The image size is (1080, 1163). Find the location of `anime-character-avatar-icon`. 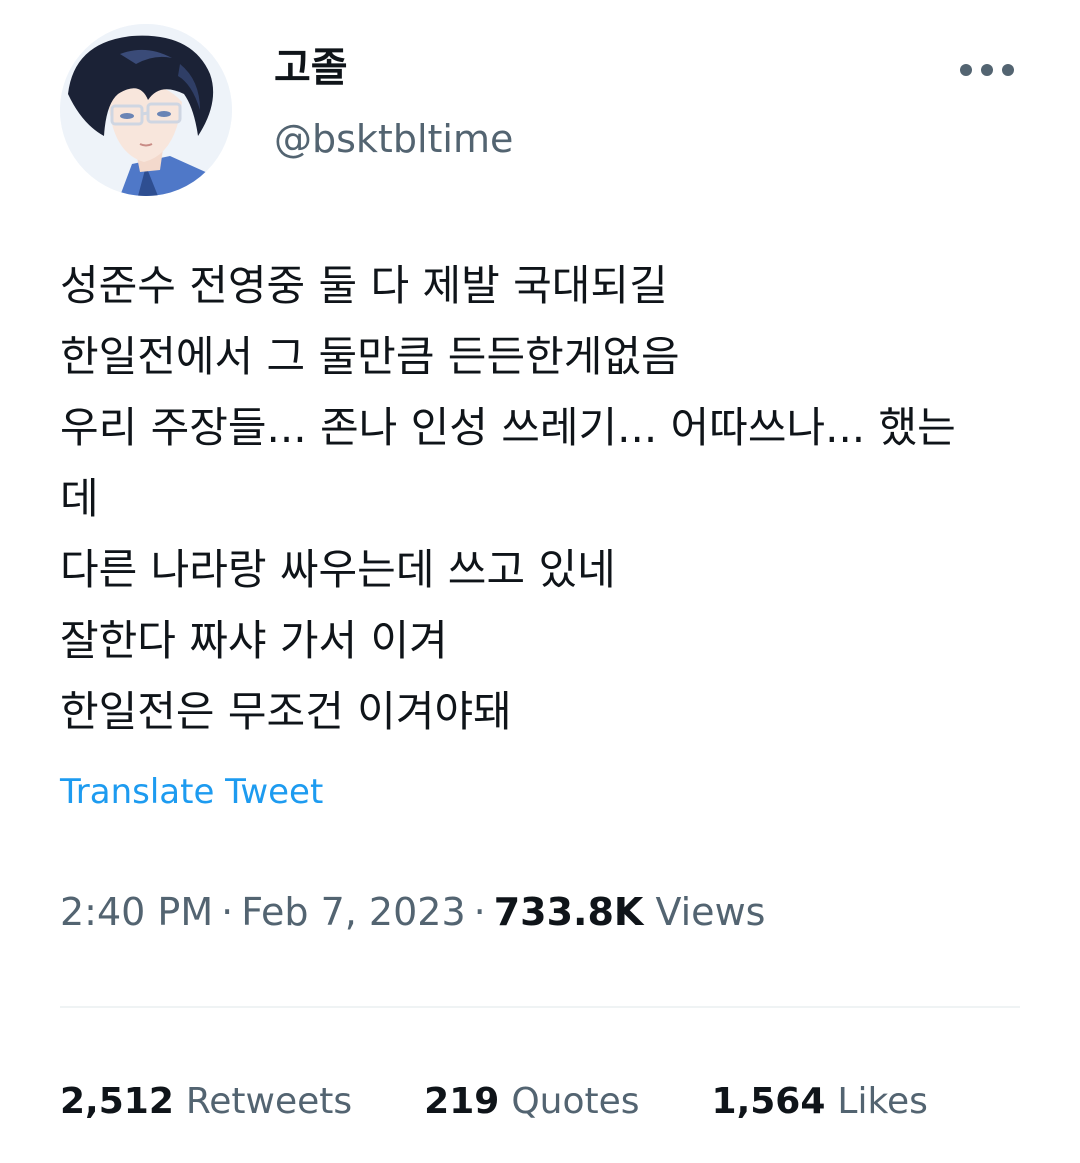

anime-character-avatar-icon is located at coordinates (146, 110).